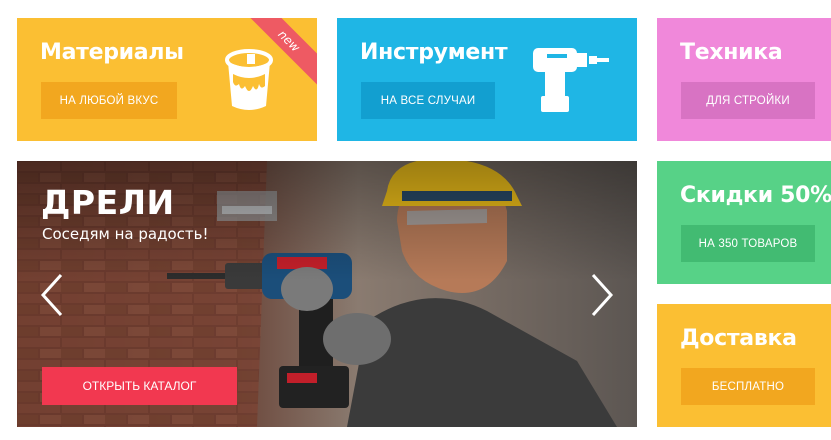  What do you see at coordinates (112, 52) in the screenshot?
I see `tile-materials-title: Материалы` at bounding box center [112, 52].